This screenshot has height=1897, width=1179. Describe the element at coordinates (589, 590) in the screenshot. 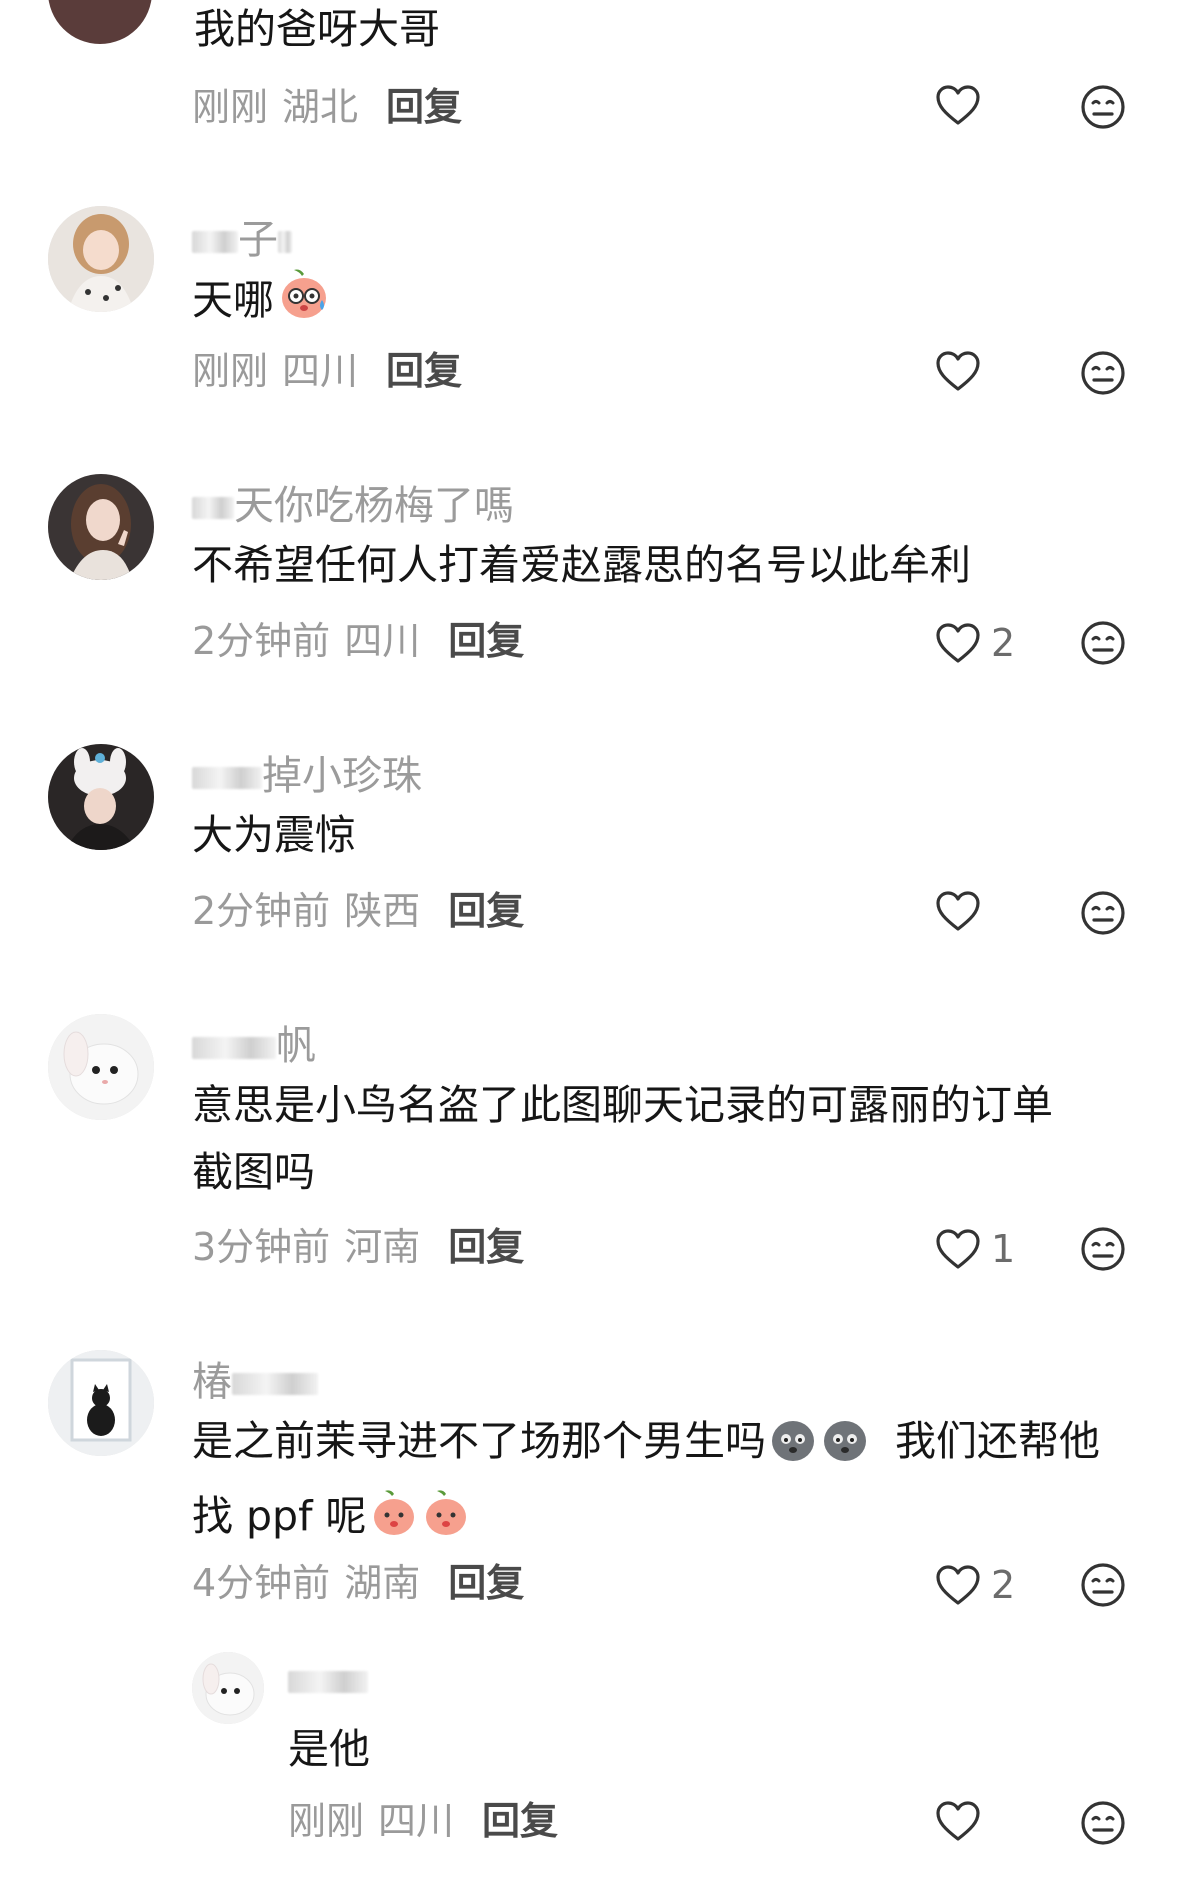

I see `comment-item: 天你吃杨梅了嗎 不希望任何人打着爱赵露思的名号以此牟利 2分钟前 四川 回复 2` at that location.